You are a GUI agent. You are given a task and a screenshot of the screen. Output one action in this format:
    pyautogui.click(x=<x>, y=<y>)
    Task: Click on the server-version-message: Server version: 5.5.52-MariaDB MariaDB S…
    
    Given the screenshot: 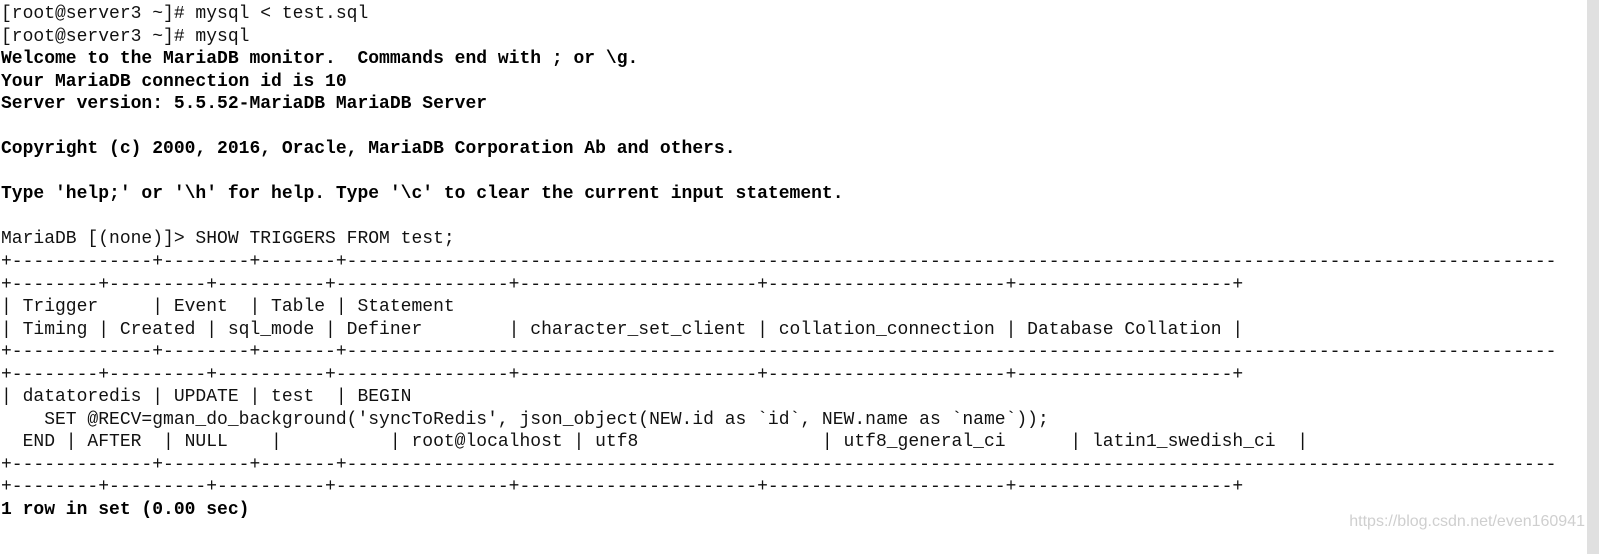 What is the action you would take?
    pyautogui.click(x=244, y=104)
    